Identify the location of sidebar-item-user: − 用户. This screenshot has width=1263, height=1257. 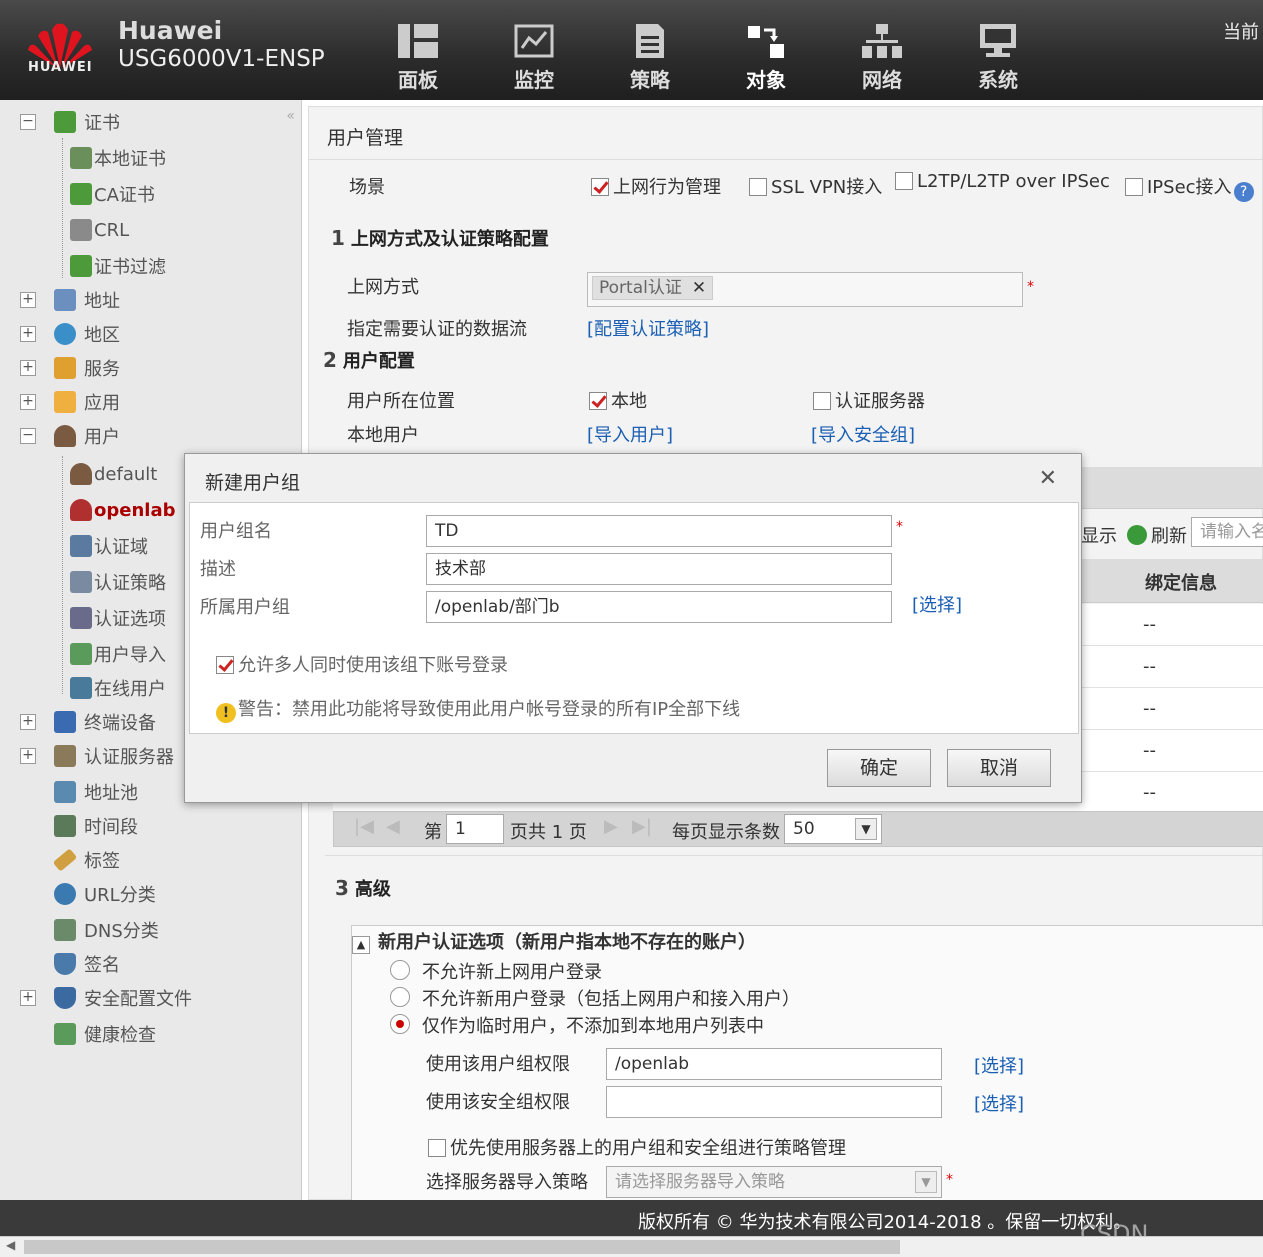
(70, 436).